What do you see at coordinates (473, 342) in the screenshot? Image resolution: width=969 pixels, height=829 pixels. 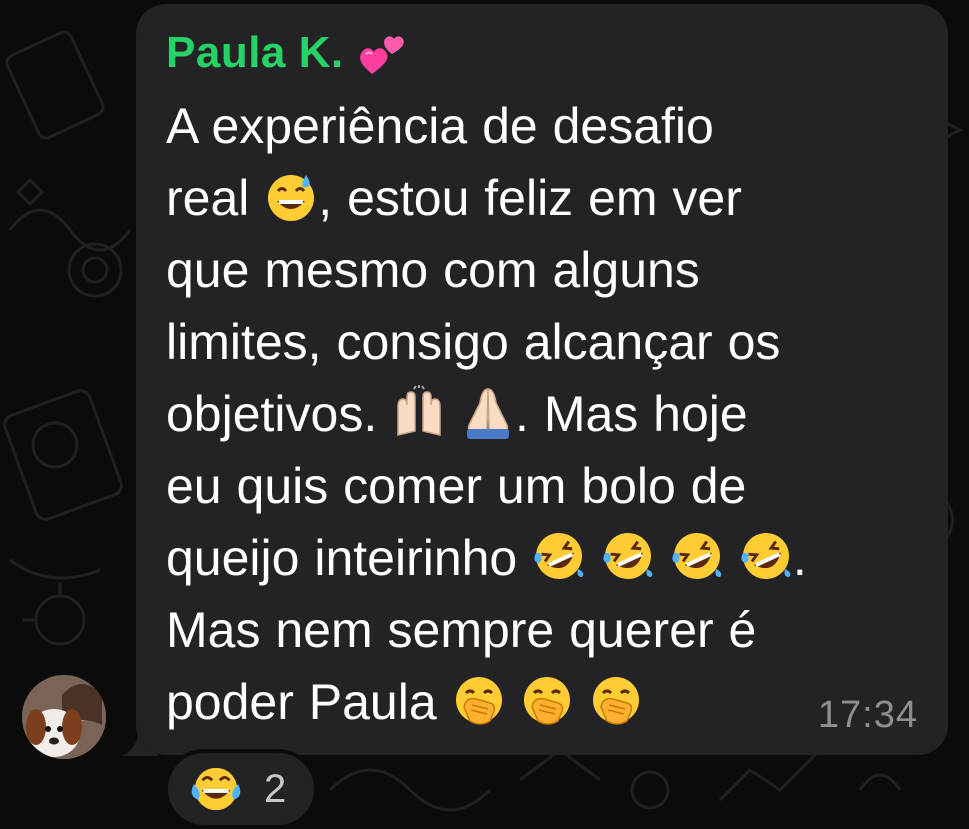 I see `message-line: limites, consigo alcançar os` at bounding box center [473, 342].